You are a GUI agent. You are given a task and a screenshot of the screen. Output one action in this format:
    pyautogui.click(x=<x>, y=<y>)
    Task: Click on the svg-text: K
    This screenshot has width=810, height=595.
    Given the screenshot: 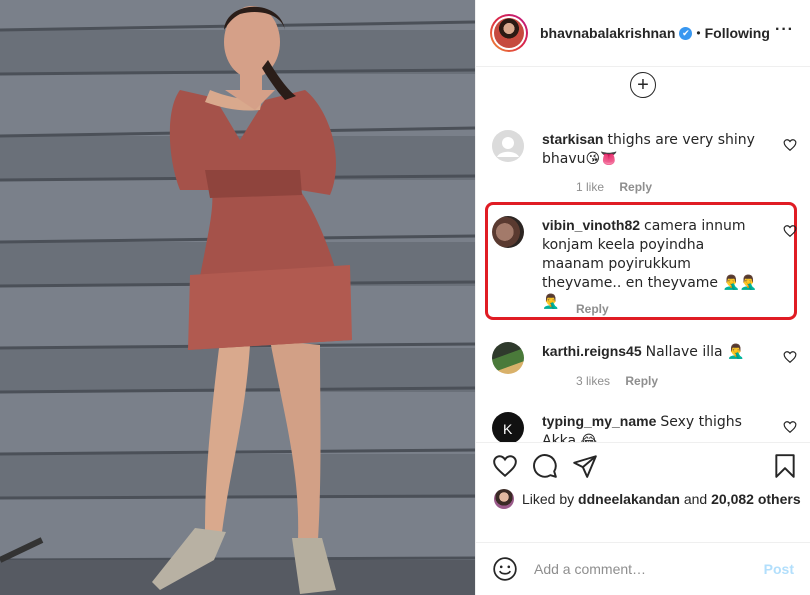 What is the action you would take?
    pyautogui.click(x=508, y=429)
    